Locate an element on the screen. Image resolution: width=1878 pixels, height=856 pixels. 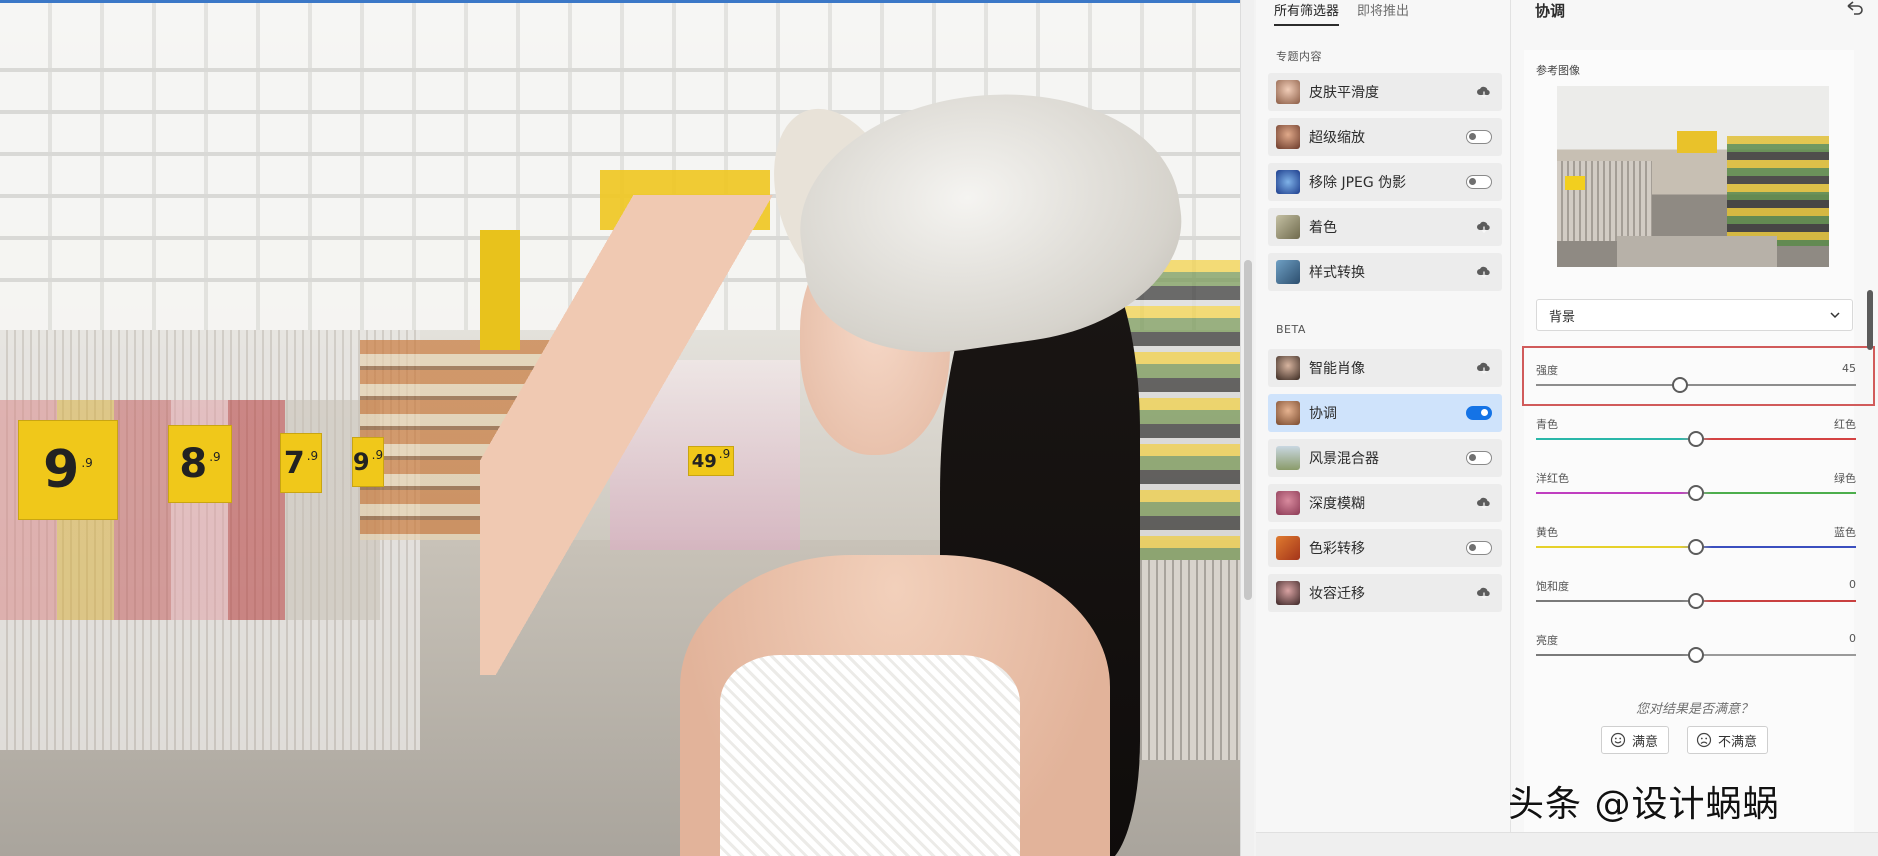
filter-item-harmonization: 协调 is located at coordinates (1385, 413).